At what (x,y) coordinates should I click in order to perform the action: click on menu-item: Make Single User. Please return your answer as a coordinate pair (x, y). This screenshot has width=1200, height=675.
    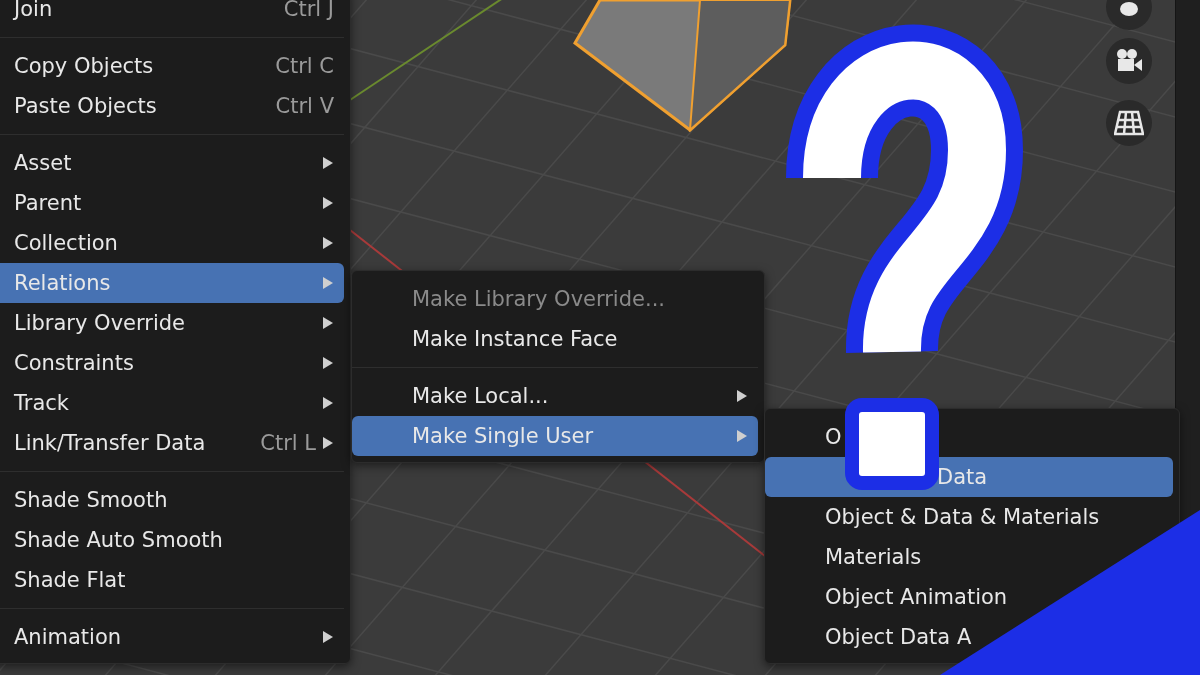
    Looking at the image, I should click on (555, 436).